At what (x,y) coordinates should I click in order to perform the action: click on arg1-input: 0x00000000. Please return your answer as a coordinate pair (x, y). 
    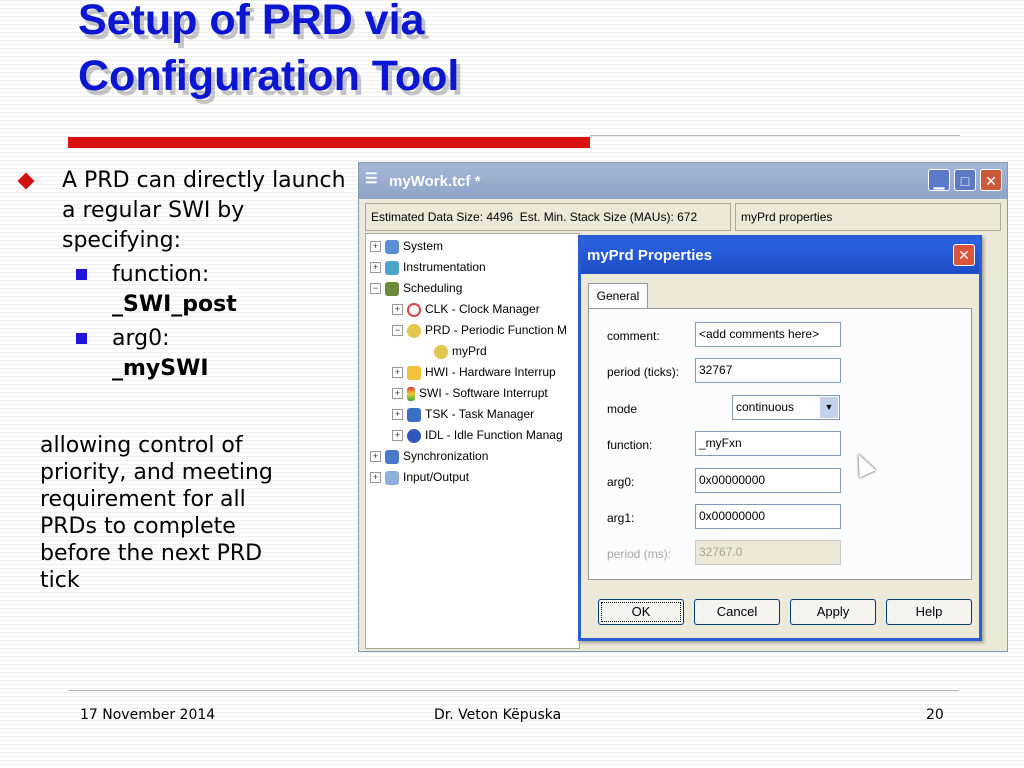
    Looking at the image, I should click on (768, 516).